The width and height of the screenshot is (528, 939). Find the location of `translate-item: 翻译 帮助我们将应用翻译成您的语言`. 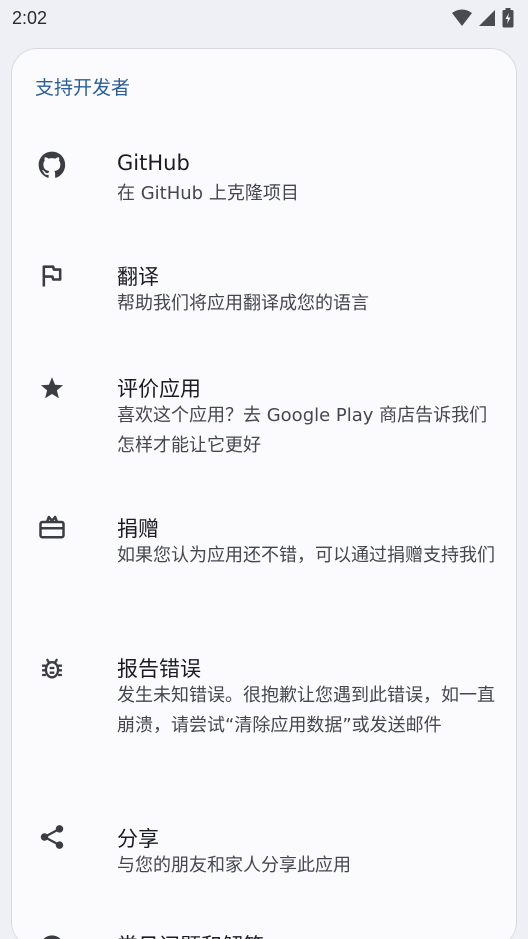

translate-item: 翻译 帮助我们将应用翻译成您的语言 is located at coordinates (264, 297).